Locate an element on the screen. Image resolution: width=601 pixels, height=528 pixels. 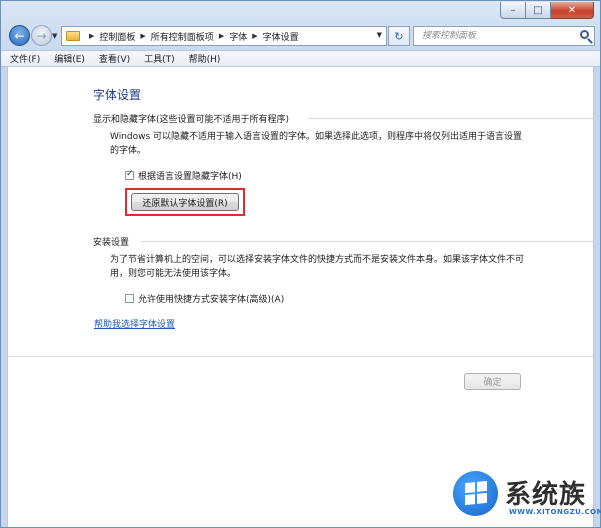
hide-fonts-checkbox is located at coordinates (129, 174).